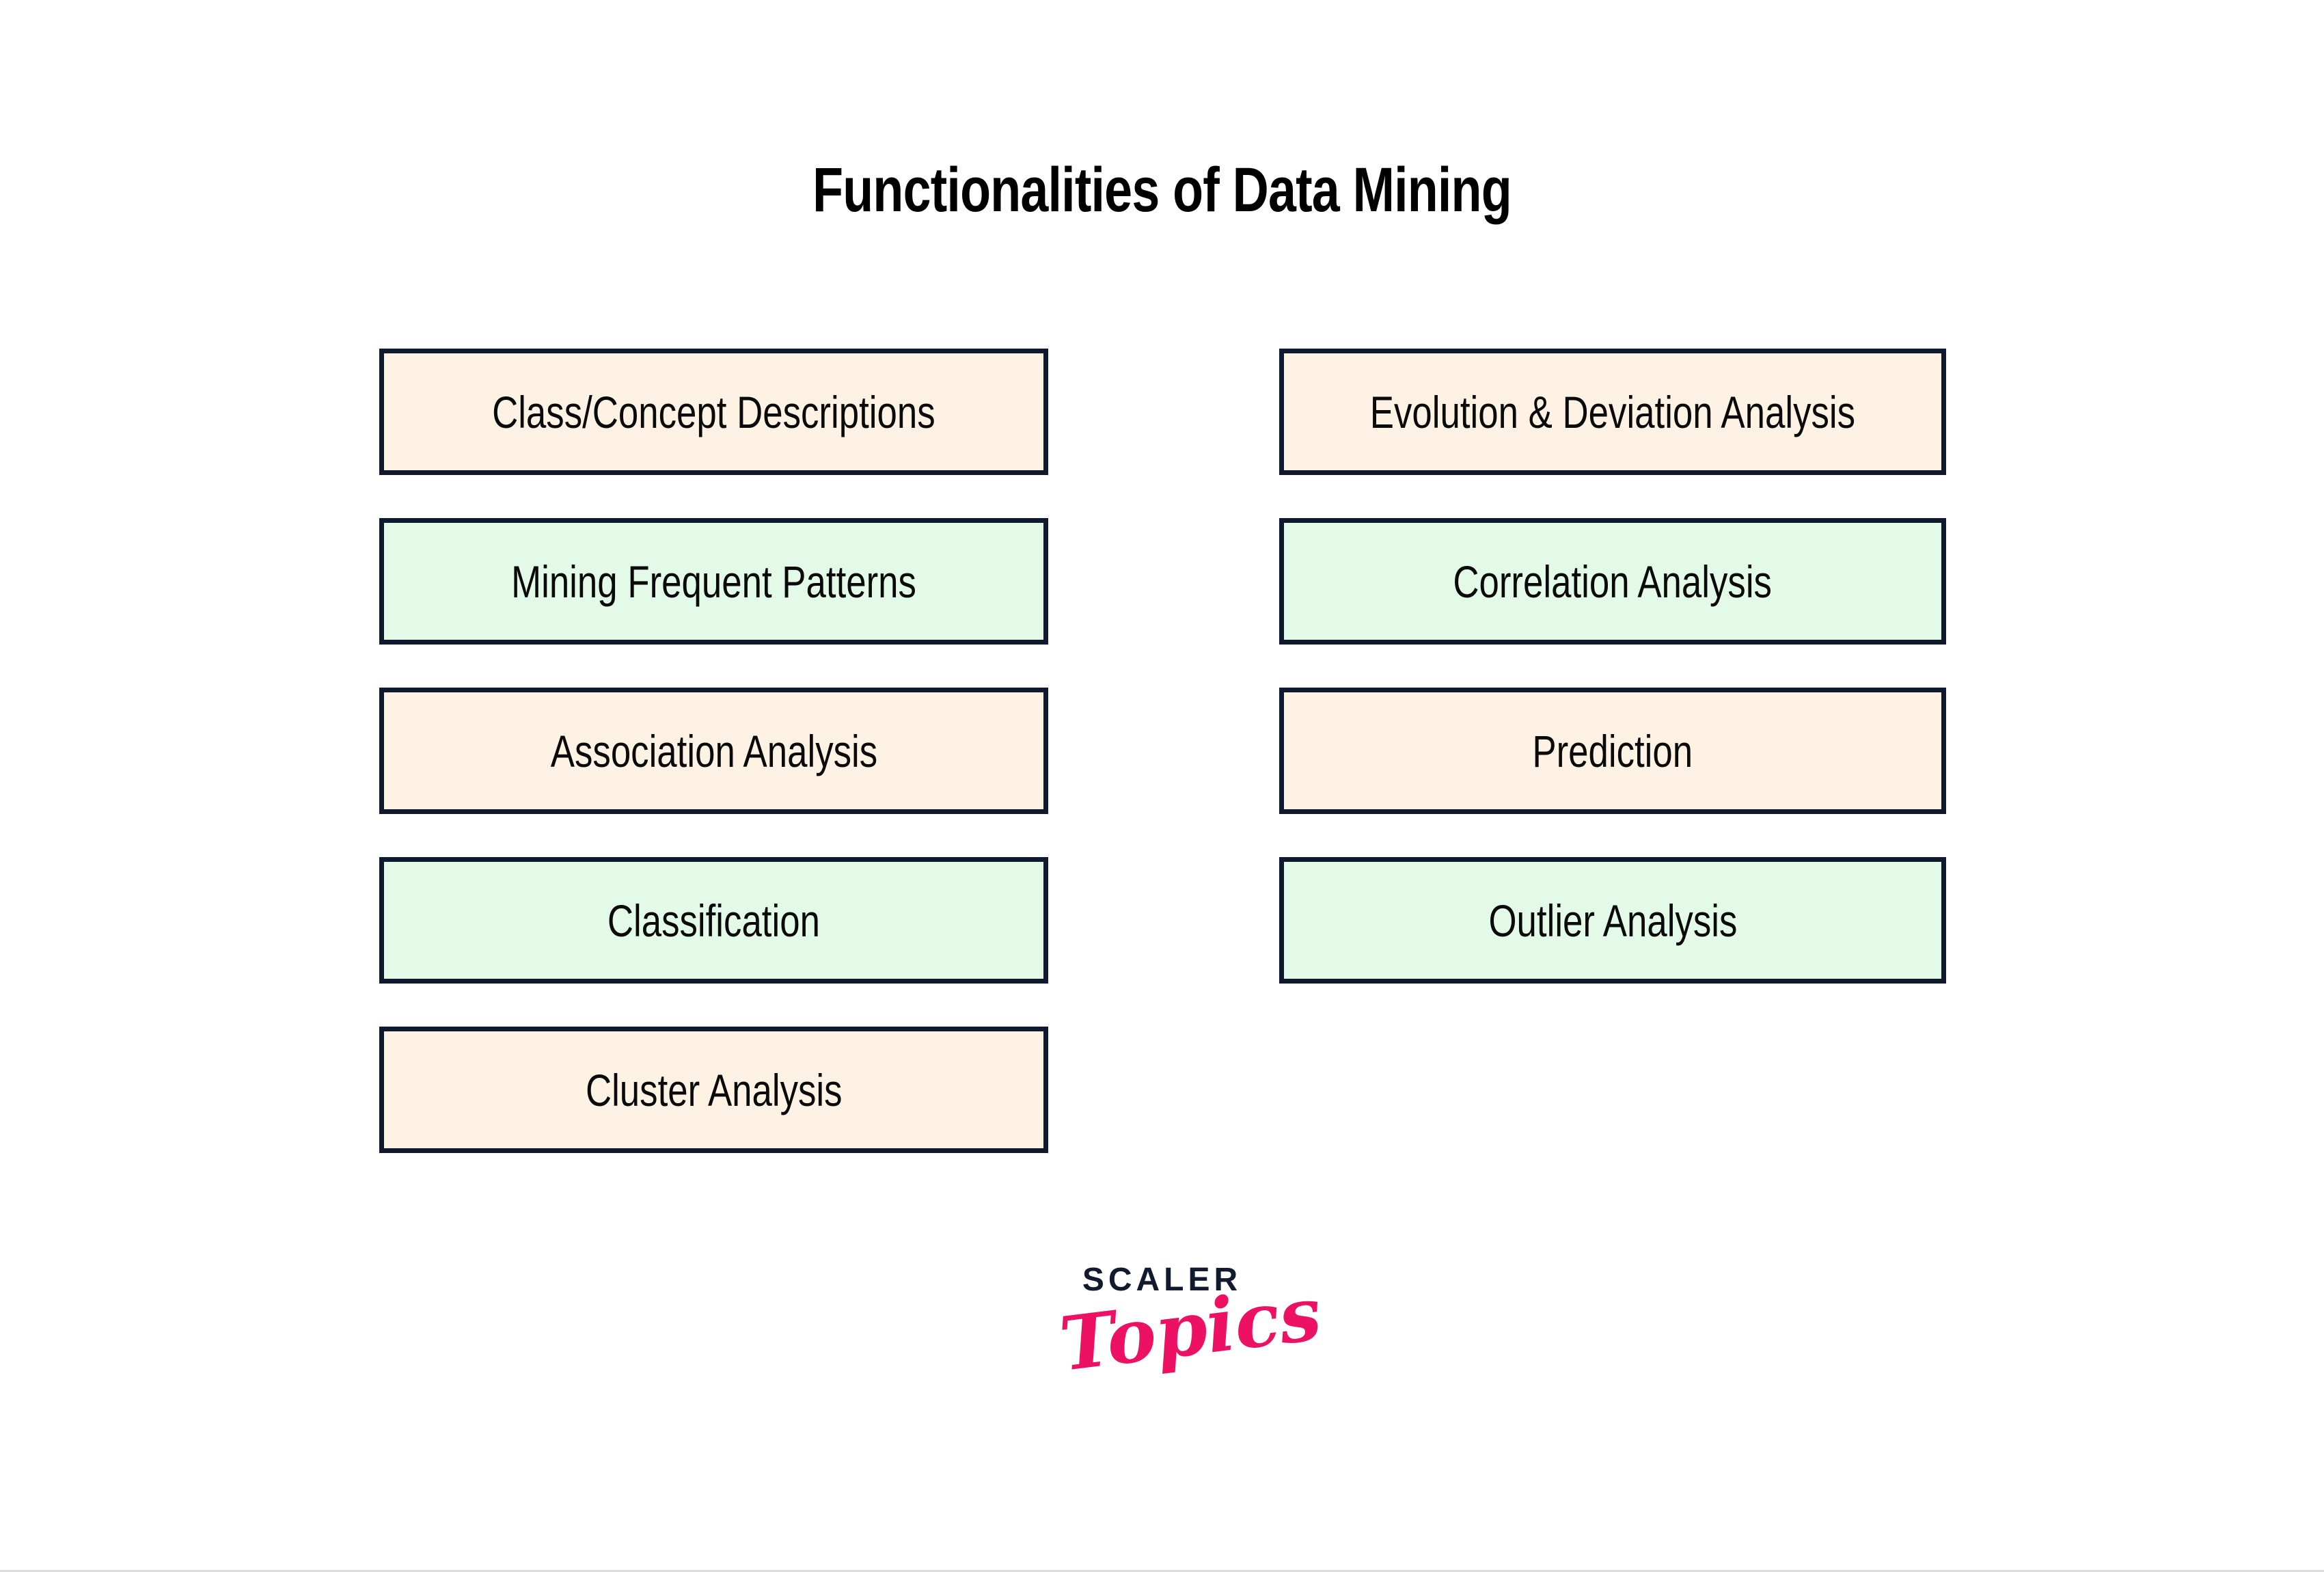 The image size is (2324, 1572). I want to click on node-label: Mining Frequent Patterns, so click(713, 581).